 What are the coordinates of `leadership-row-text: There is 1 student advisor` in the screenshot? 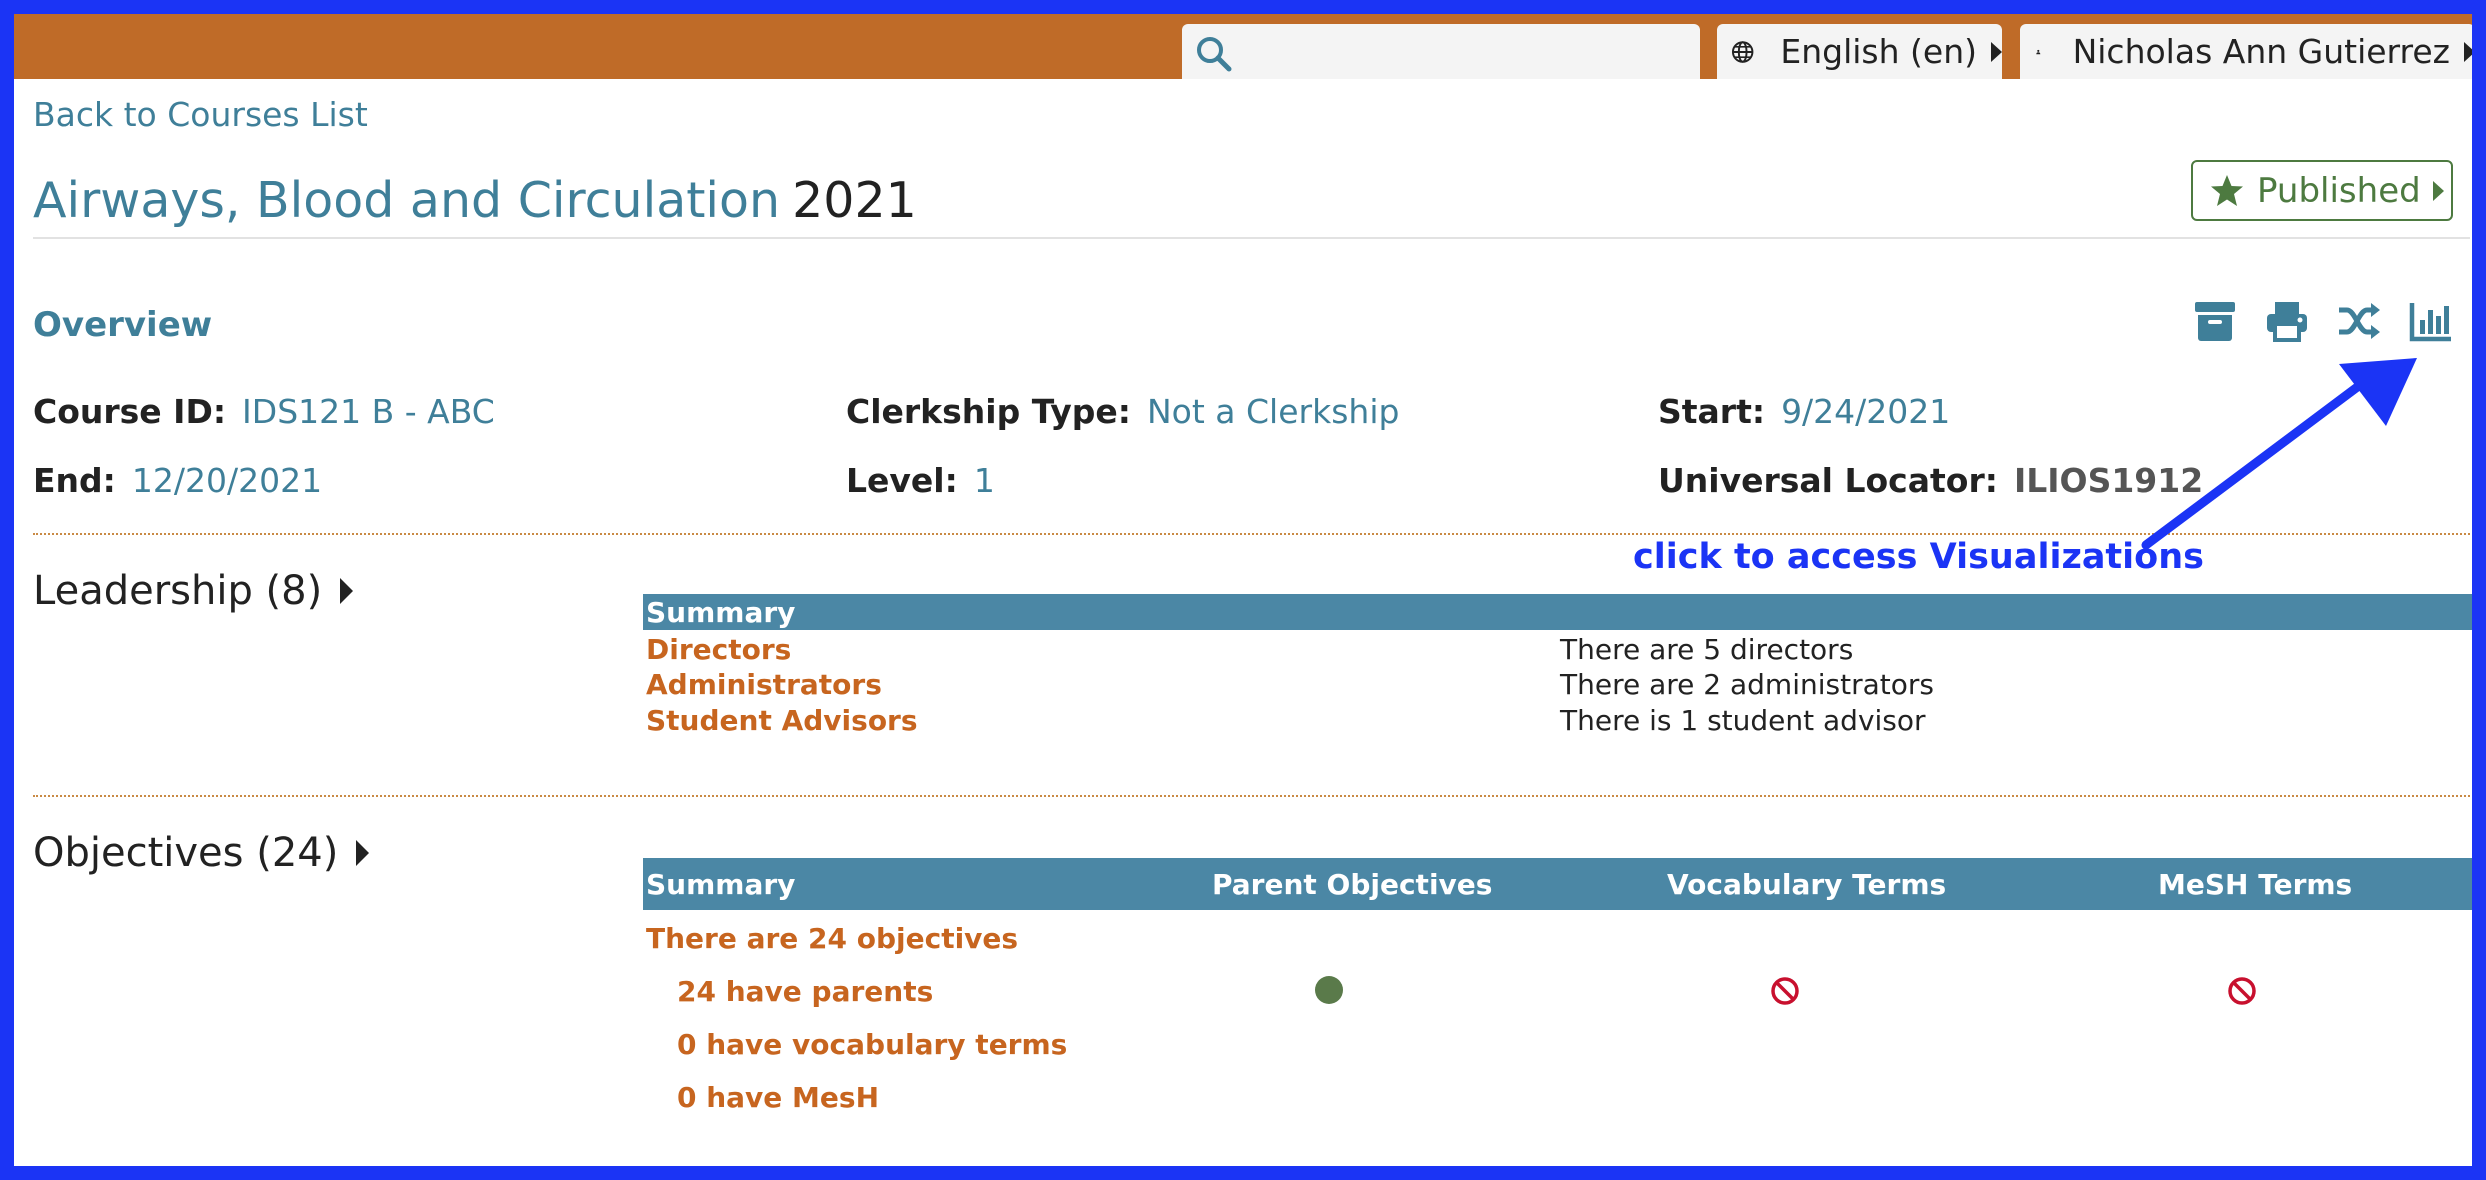 It's located at (1743, 720).